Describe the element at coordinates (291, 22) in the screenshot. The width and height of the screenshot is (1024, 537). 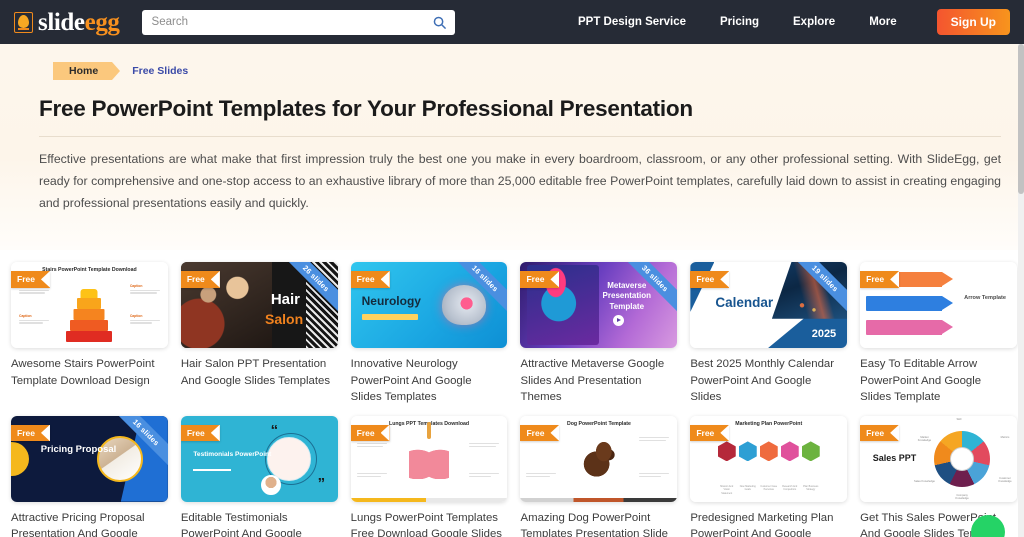
I see `search-input` at that location.